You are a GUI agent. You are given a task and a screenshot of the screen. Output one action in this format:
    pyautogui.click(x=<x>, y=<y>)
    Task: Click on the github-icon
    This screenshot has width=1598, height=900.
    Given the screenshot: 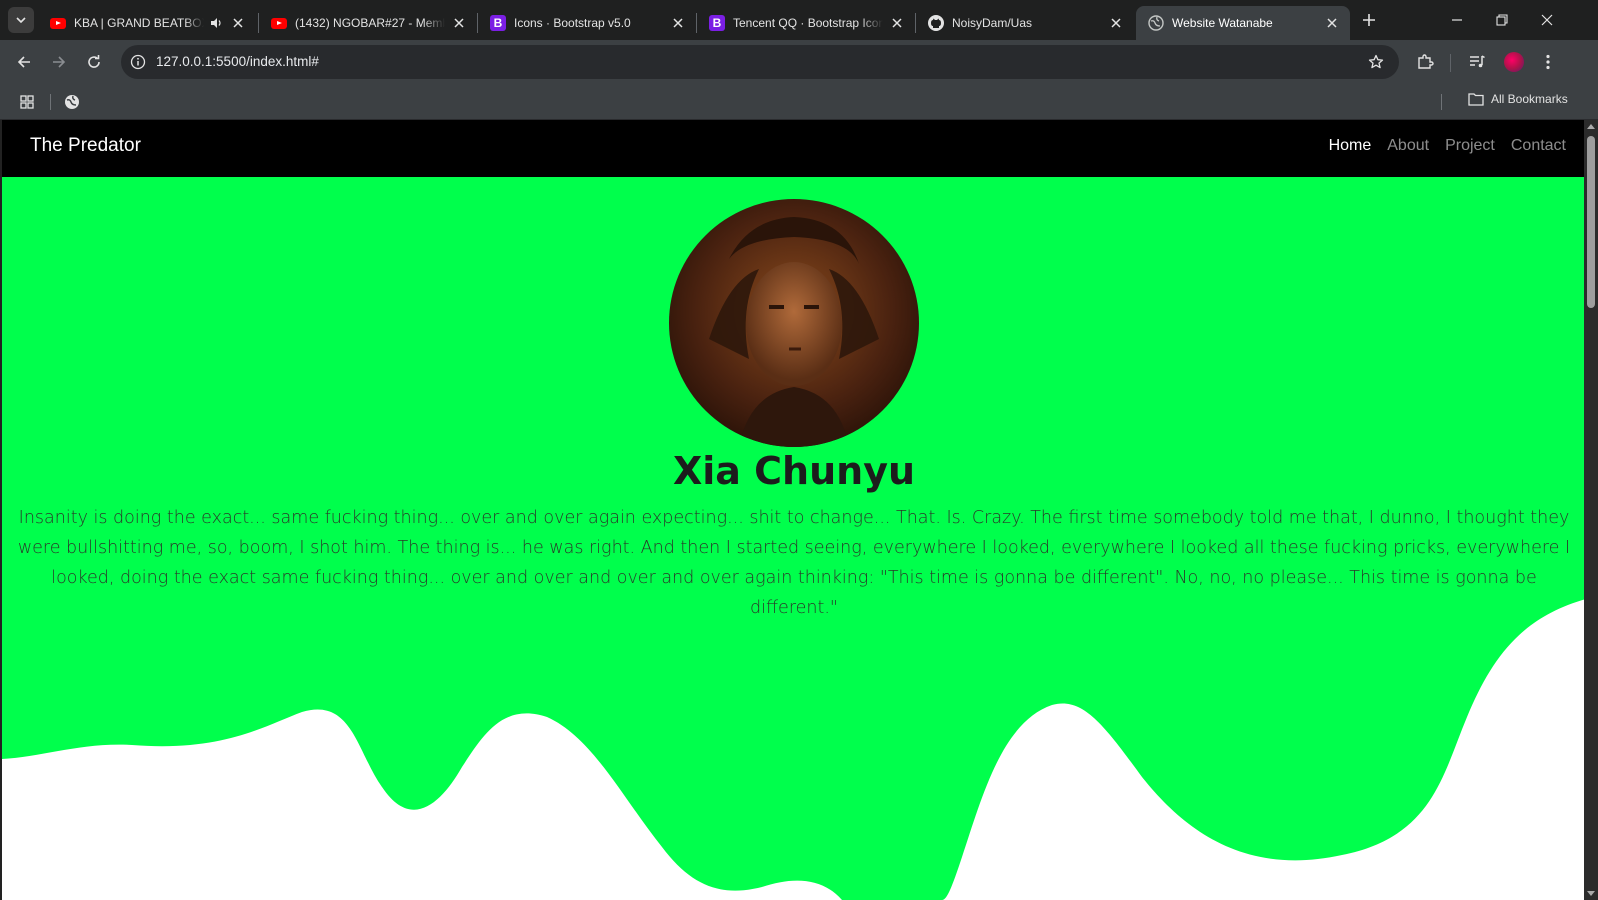 What is the action you would take?
    pyautogui.click(x=936, y=23)
    